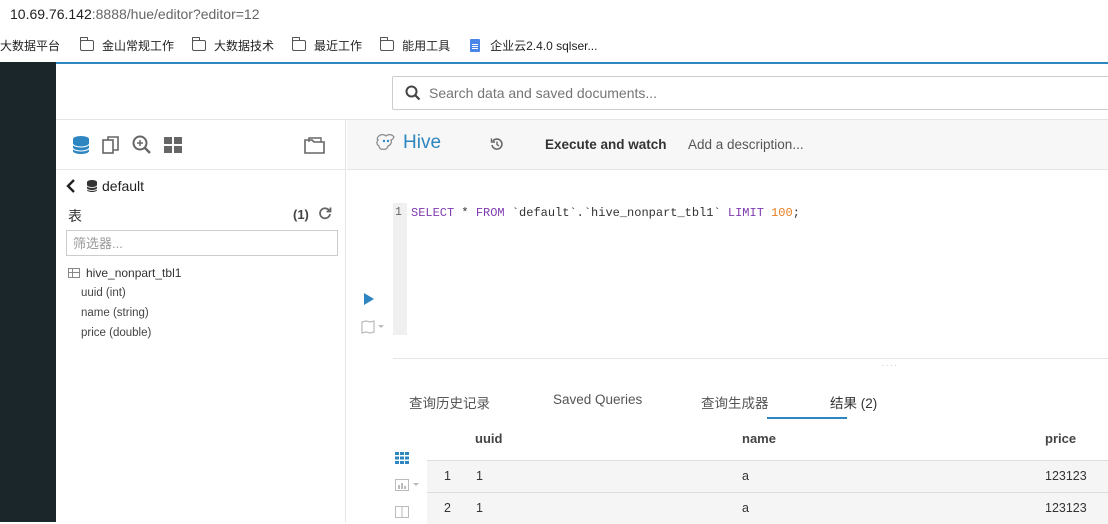 The height and width of the screenshot is (524, 1108). I want to click on tab-query-history: 查询历史记录, so click(449, 402).